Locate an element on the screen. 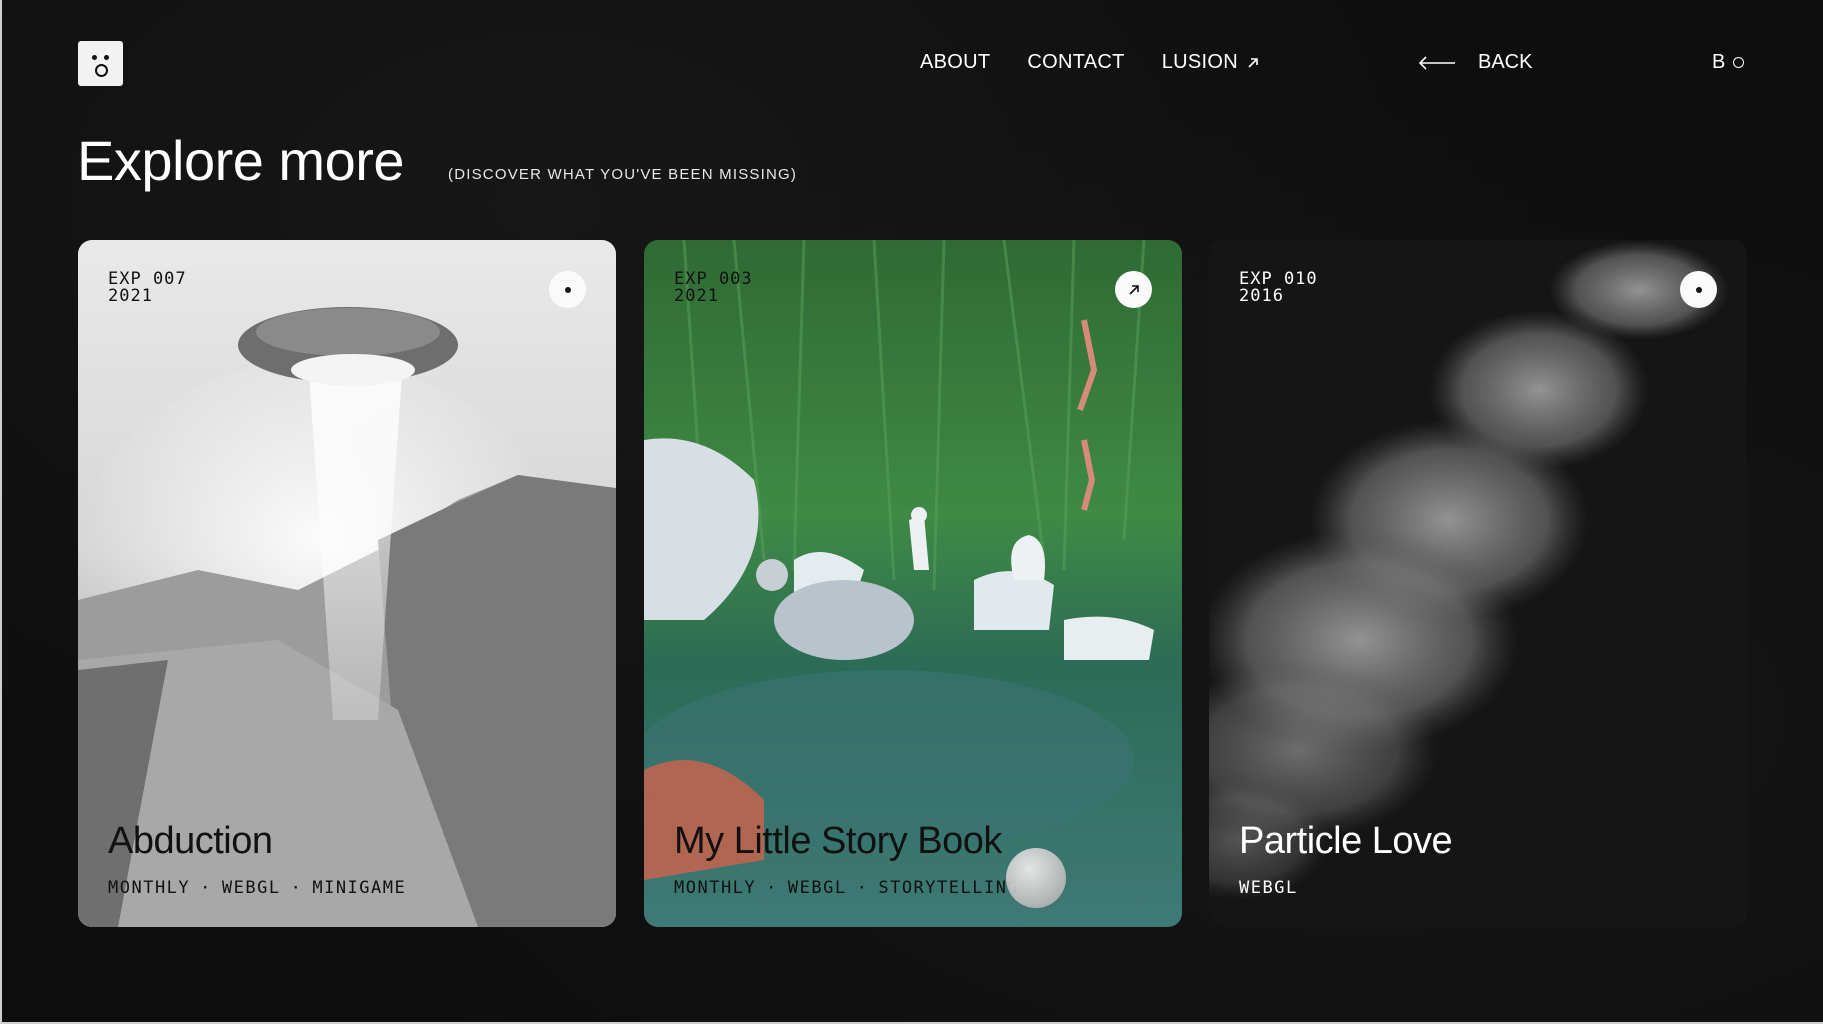 Image resolution: width=1823 pixels, height=1024 pixels. card-title: My Little Story Book is located at coordinates (838, 841).